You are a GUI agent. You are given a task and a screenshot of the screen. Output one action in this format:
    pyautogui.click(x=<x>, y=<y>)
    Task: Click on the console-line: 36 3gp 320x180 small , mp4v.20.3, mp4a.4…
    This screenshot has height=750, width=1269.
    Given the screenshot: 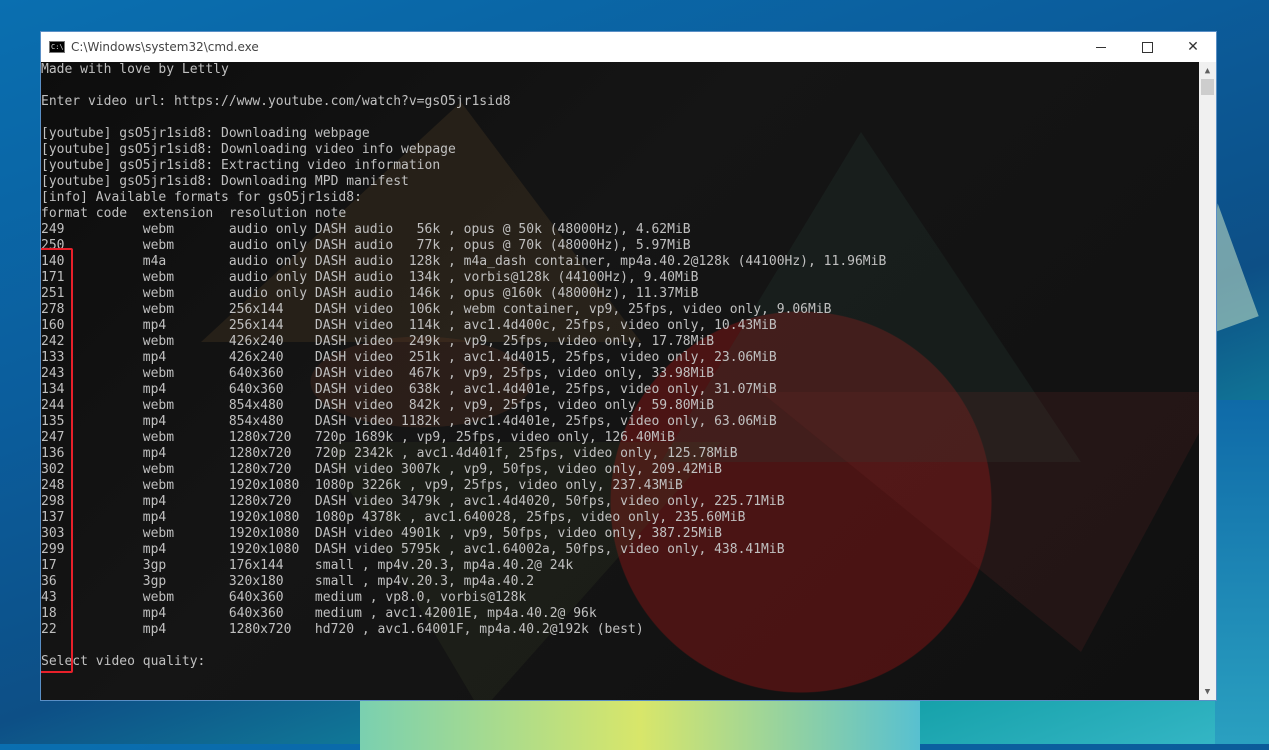 What is the action you would take?
    pyautogui.click(x=288, y=581)
    